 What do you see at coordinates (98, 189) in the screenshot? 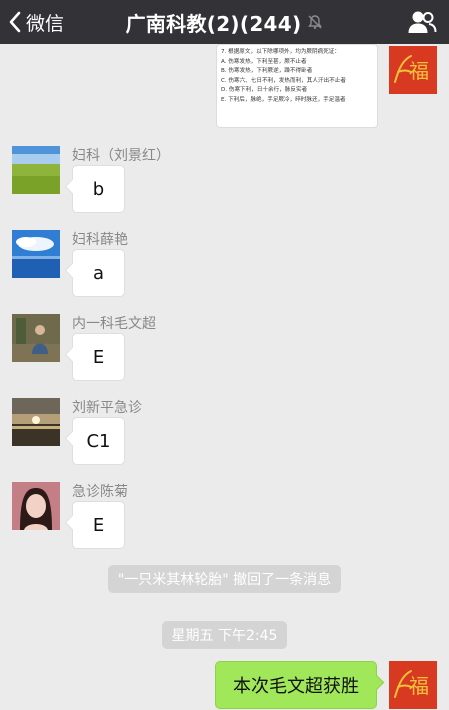
I see `message-bubble: b` at bounding box center [98, 189].